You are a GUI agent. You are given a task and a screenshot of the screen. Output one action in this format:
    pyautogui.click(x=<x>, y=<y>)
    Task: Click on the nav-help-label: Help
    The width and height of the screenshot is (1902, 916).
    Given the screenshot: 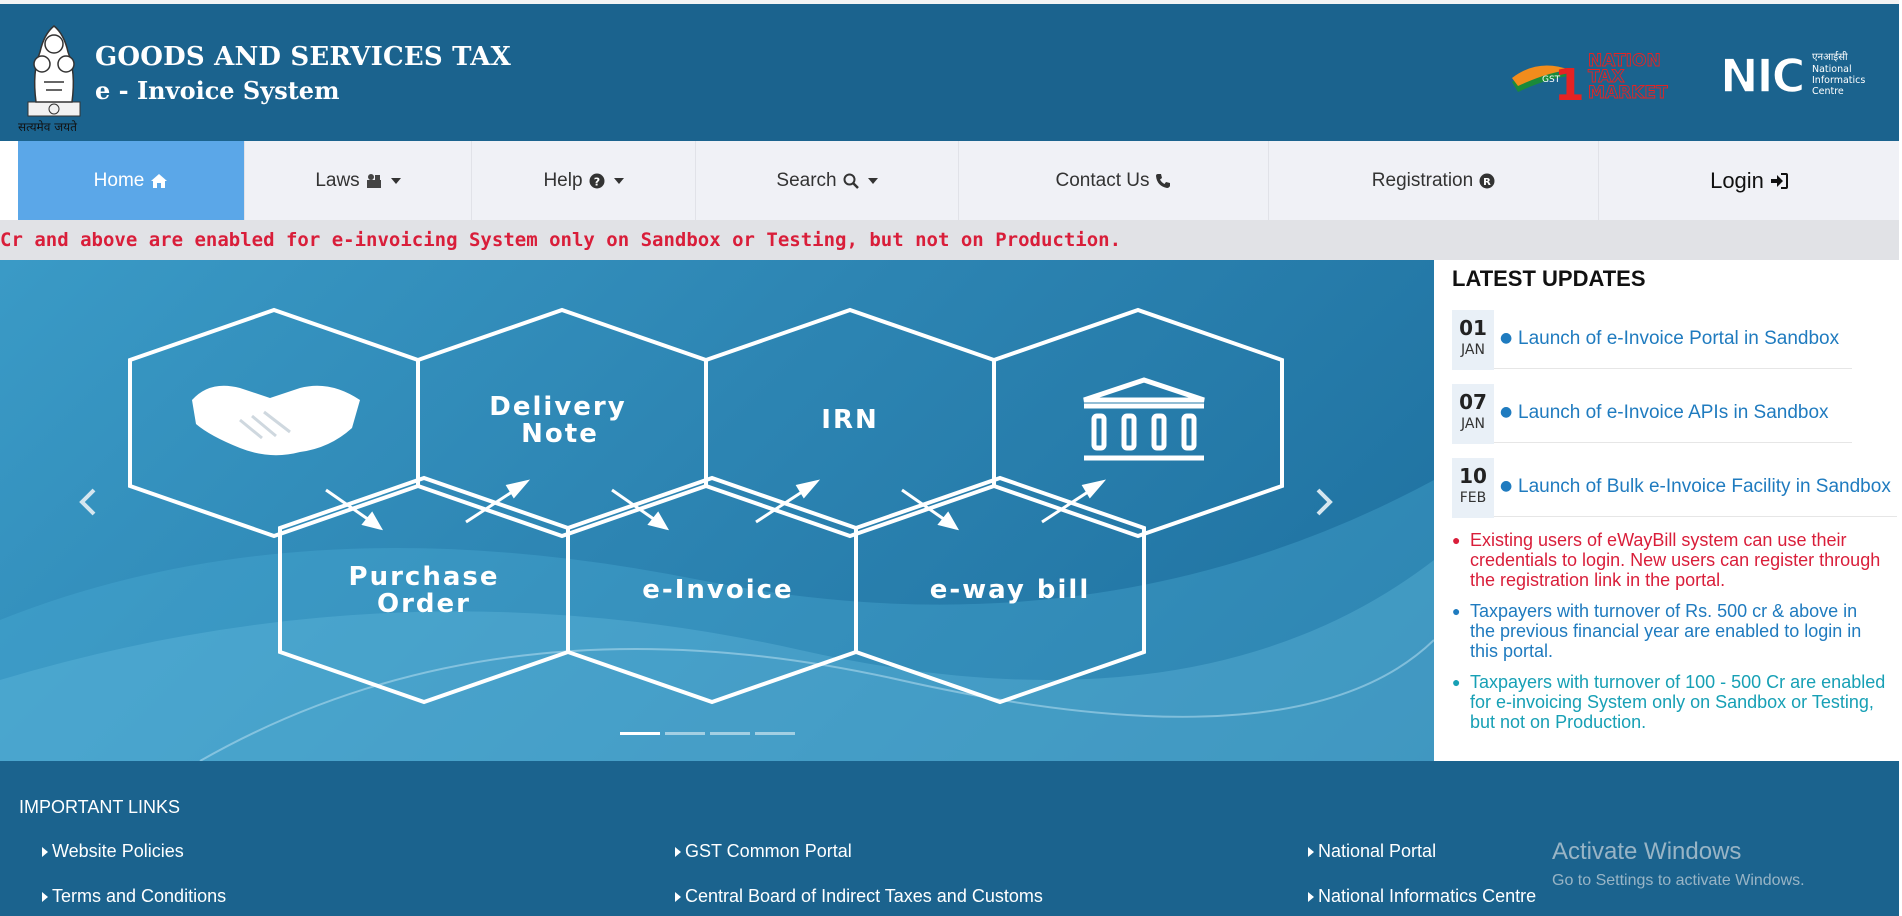 What is the action you would take?
    pyautogui.click(x=563, y=180)
    